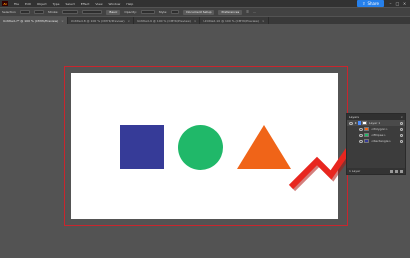  What do you see at coordinates (404, 3) in the screenshot?
I see `close-window-icon: ×` at bounding box center [404, 3].